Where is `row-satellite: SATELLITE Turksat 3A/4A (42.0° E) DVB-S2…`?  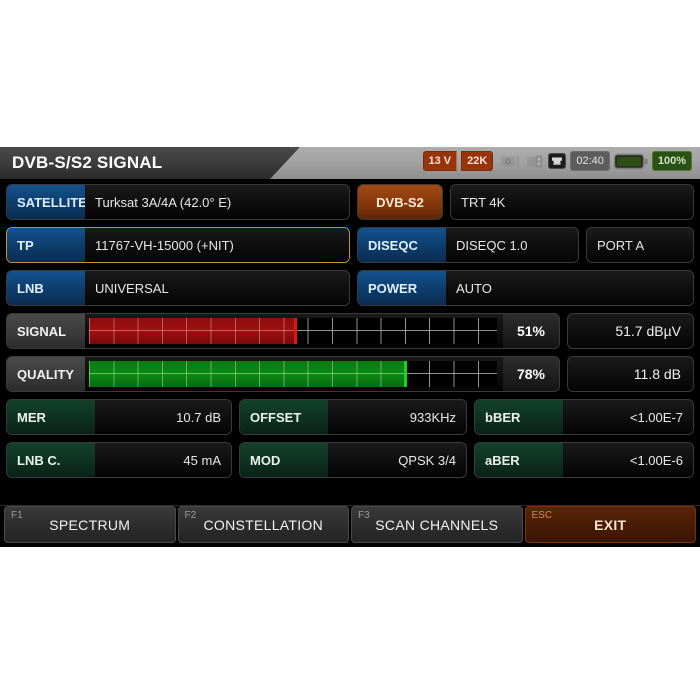
row-satellite: SATELLITE Turksat 3A/4A (42.0° E) DVB-S2… is located at coordinates (350, 202).